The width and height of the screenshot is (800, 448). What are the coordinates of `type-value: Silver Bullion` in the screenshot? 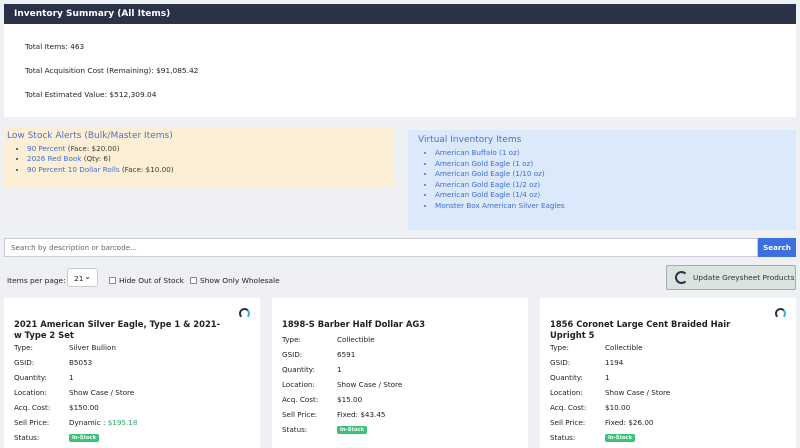 It's located at (92, 347).